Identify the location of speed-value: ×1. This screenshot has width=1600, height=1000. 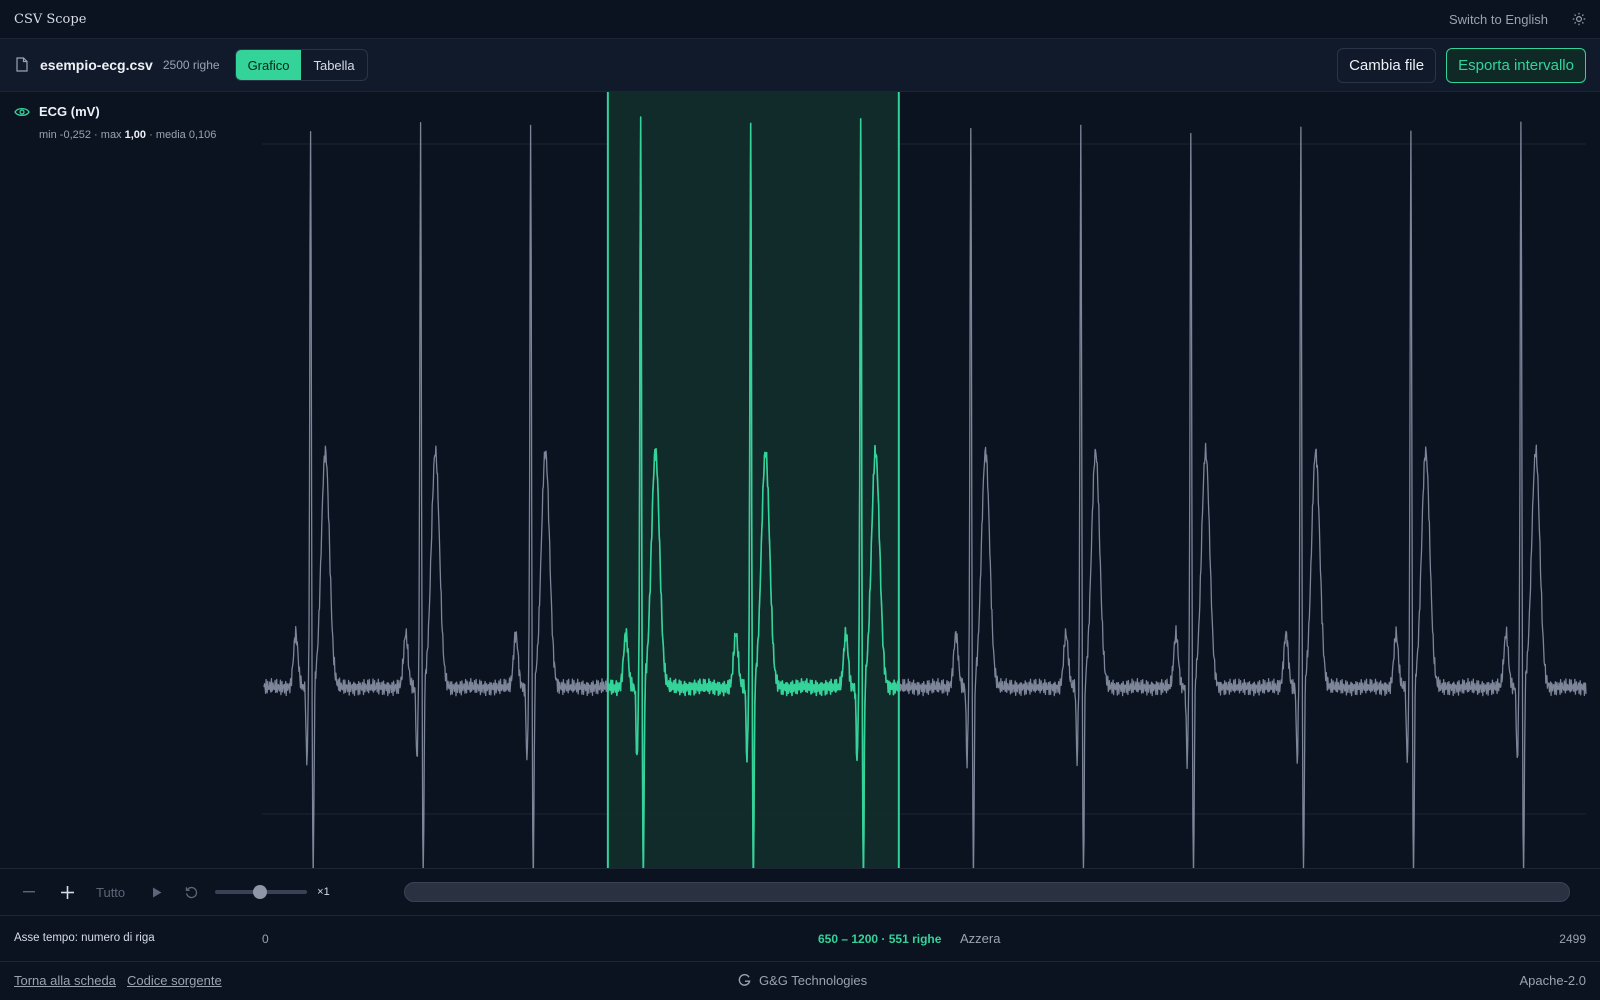
(323, 892).